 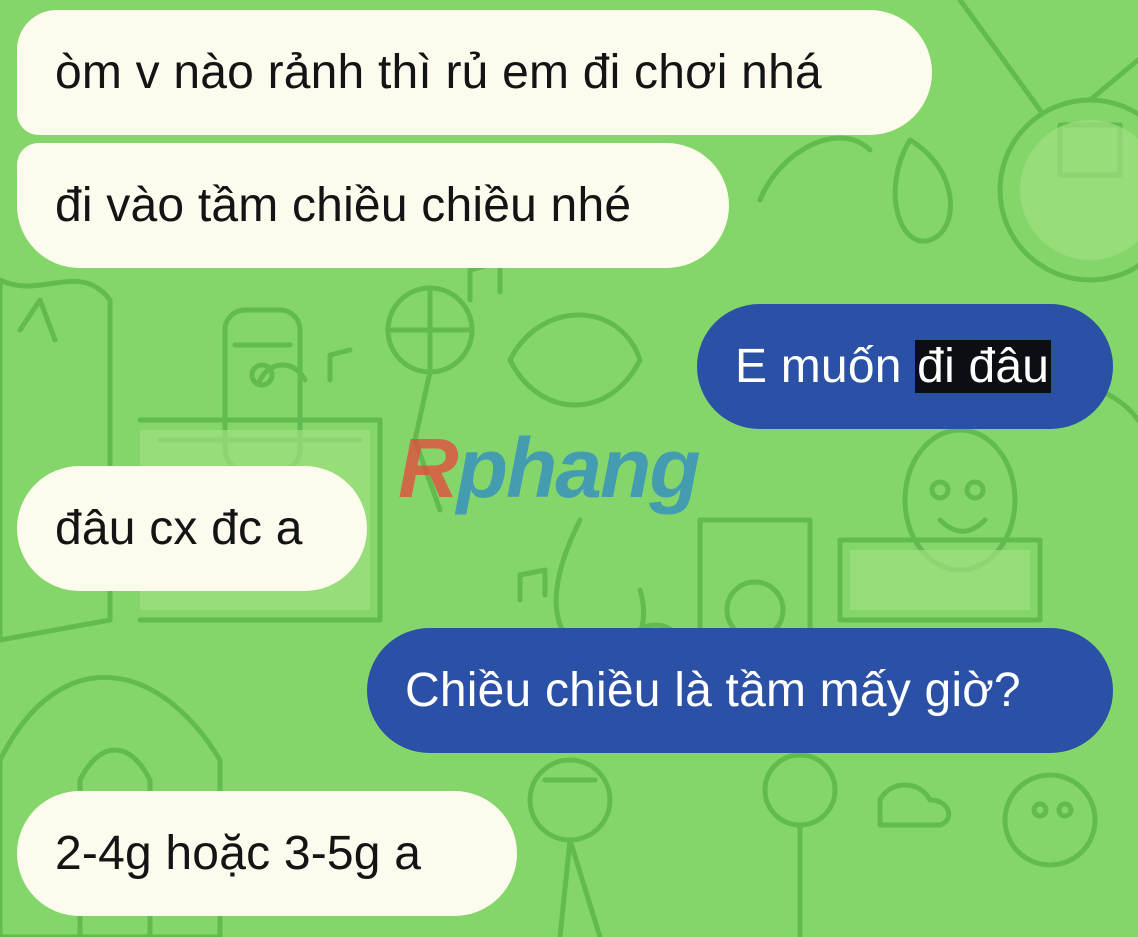 I want to click on outgoing-message: Chiều chiều là tầm mấy giờ?, so click(x=740, y=690).